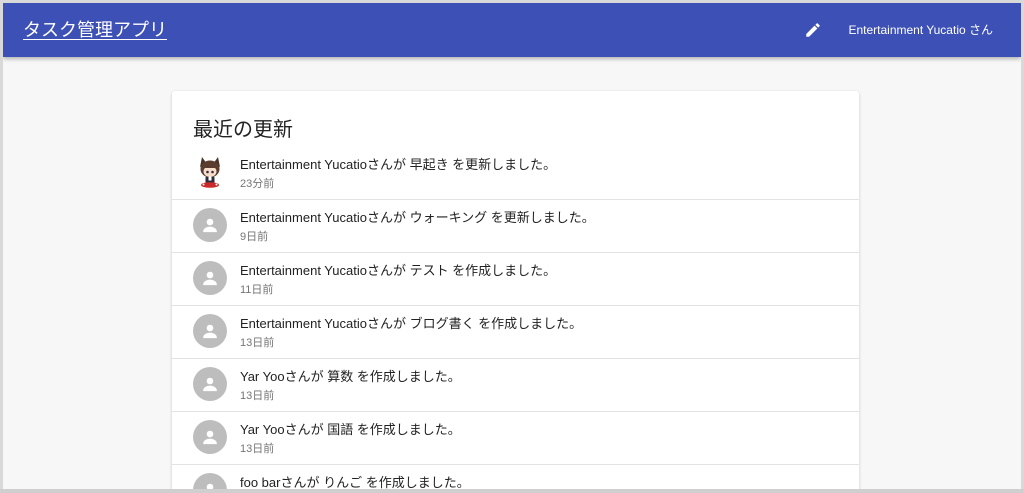  Describe the element at coordinates (515, 385) in the screenshot. I see `list-item: Yar Yooさんが 算数 を作成しました。 13日前` at that location.